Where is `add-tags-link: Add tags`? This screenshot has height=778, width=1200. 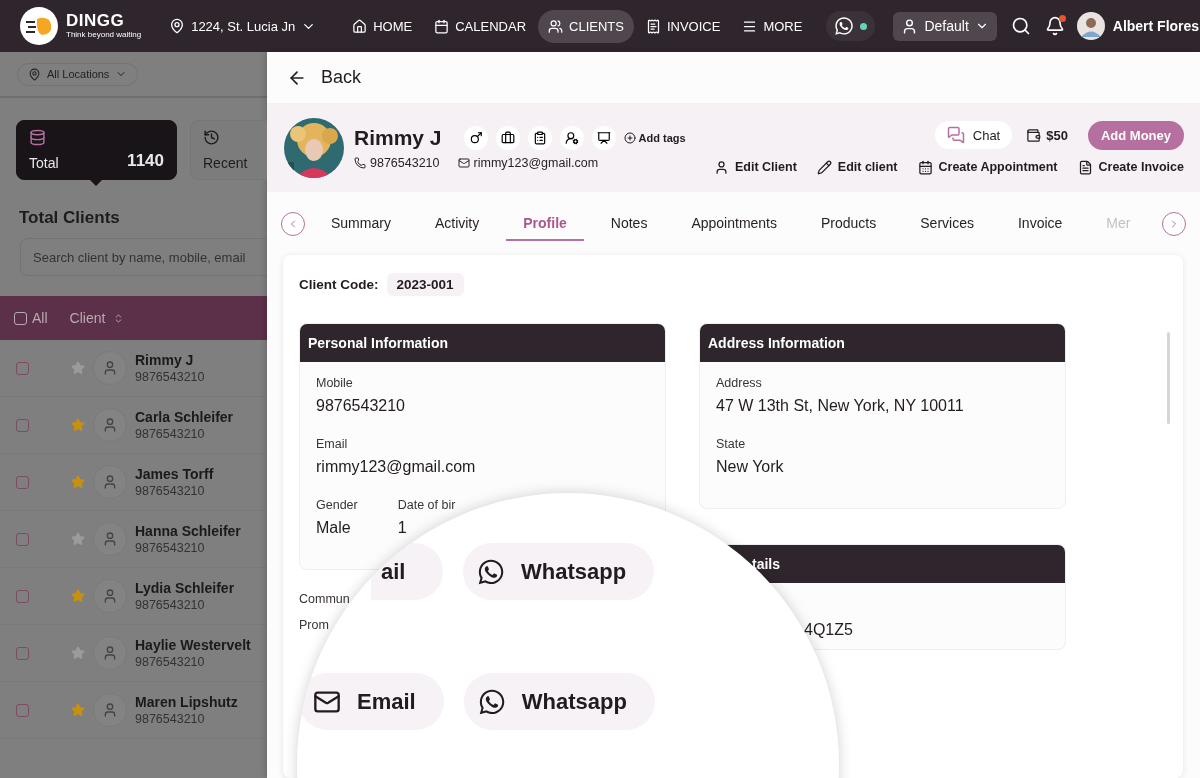 add-tags-link: Add tags is located at coordinates (654, 137).